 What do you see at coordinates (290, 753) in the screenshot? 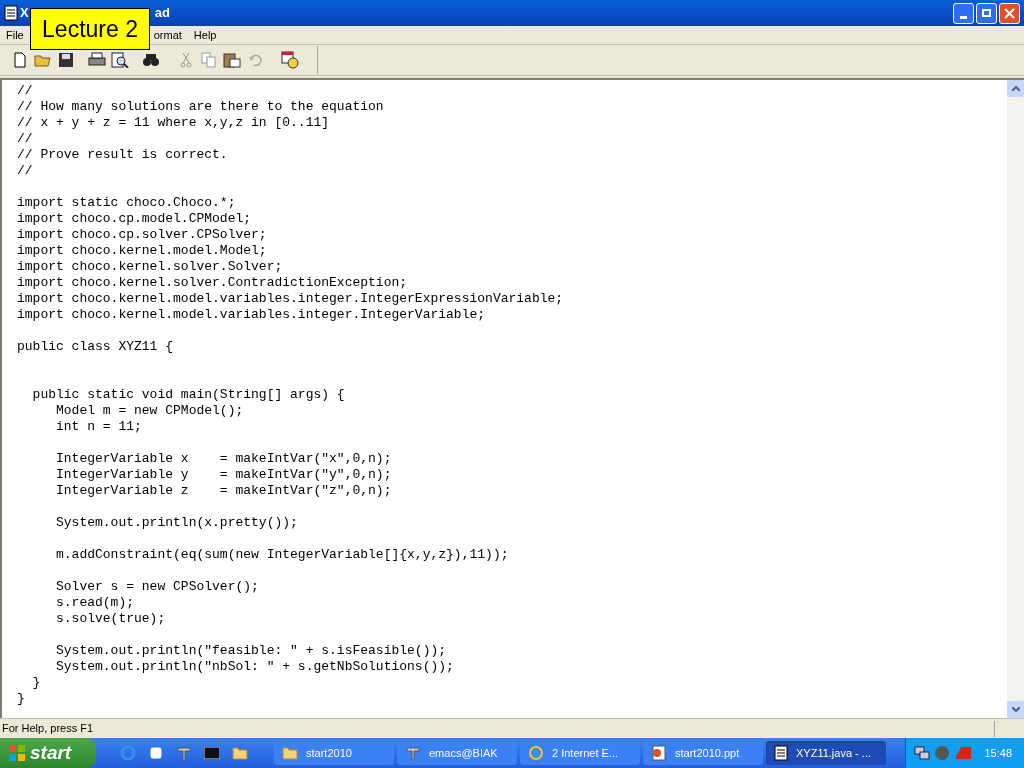
I see `folder-icon` at bounding box center [290, 753].